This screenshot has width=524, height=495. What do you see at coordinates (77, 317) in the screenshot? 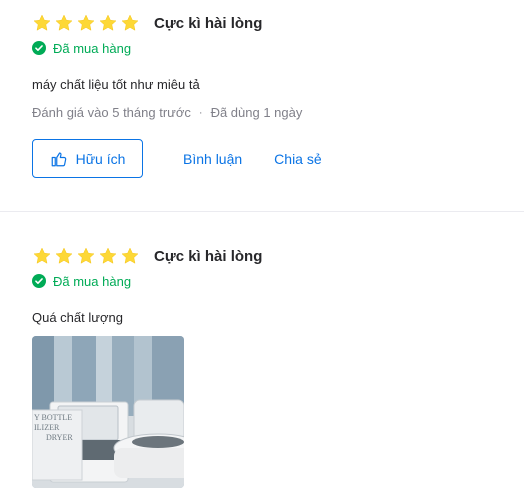
I see `review-content: Quá chất lượng` at bounding box center [77, 317].